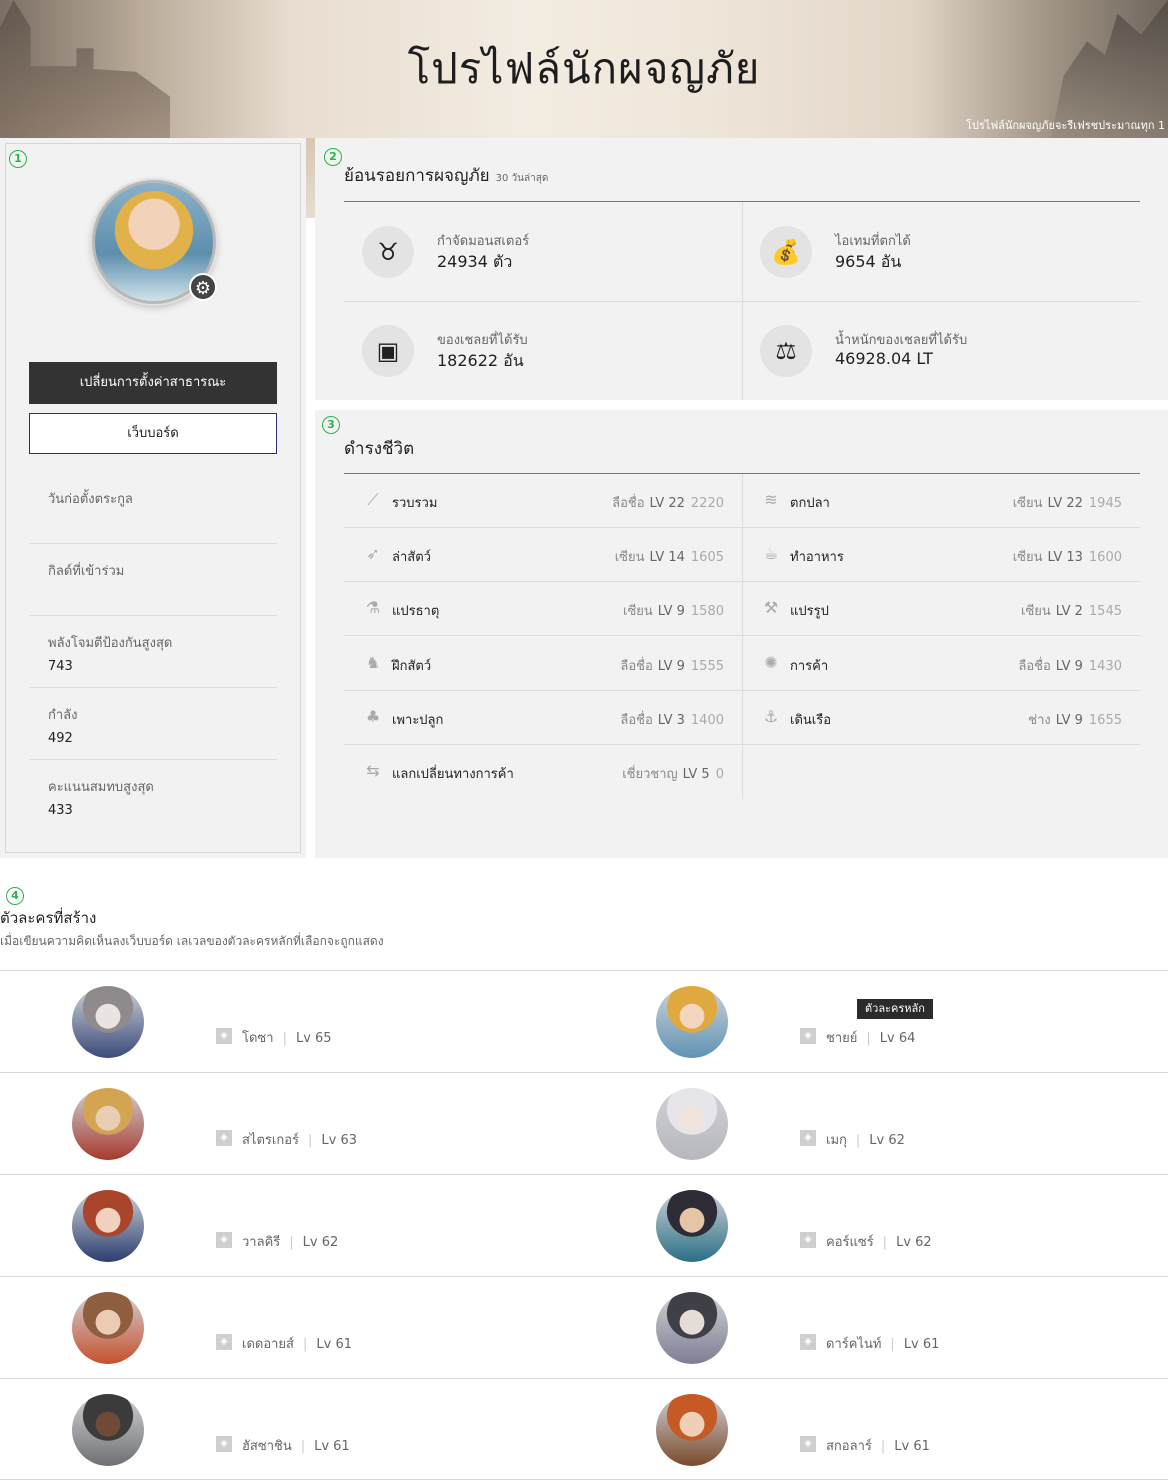 Image resolution: width=1168 pixels, height=1480 pixels. Describe the element at coordinates (876, 1429) in the screenshot. I see `character-card: ◈ สกอลาร์ | Lv 61` at that location.